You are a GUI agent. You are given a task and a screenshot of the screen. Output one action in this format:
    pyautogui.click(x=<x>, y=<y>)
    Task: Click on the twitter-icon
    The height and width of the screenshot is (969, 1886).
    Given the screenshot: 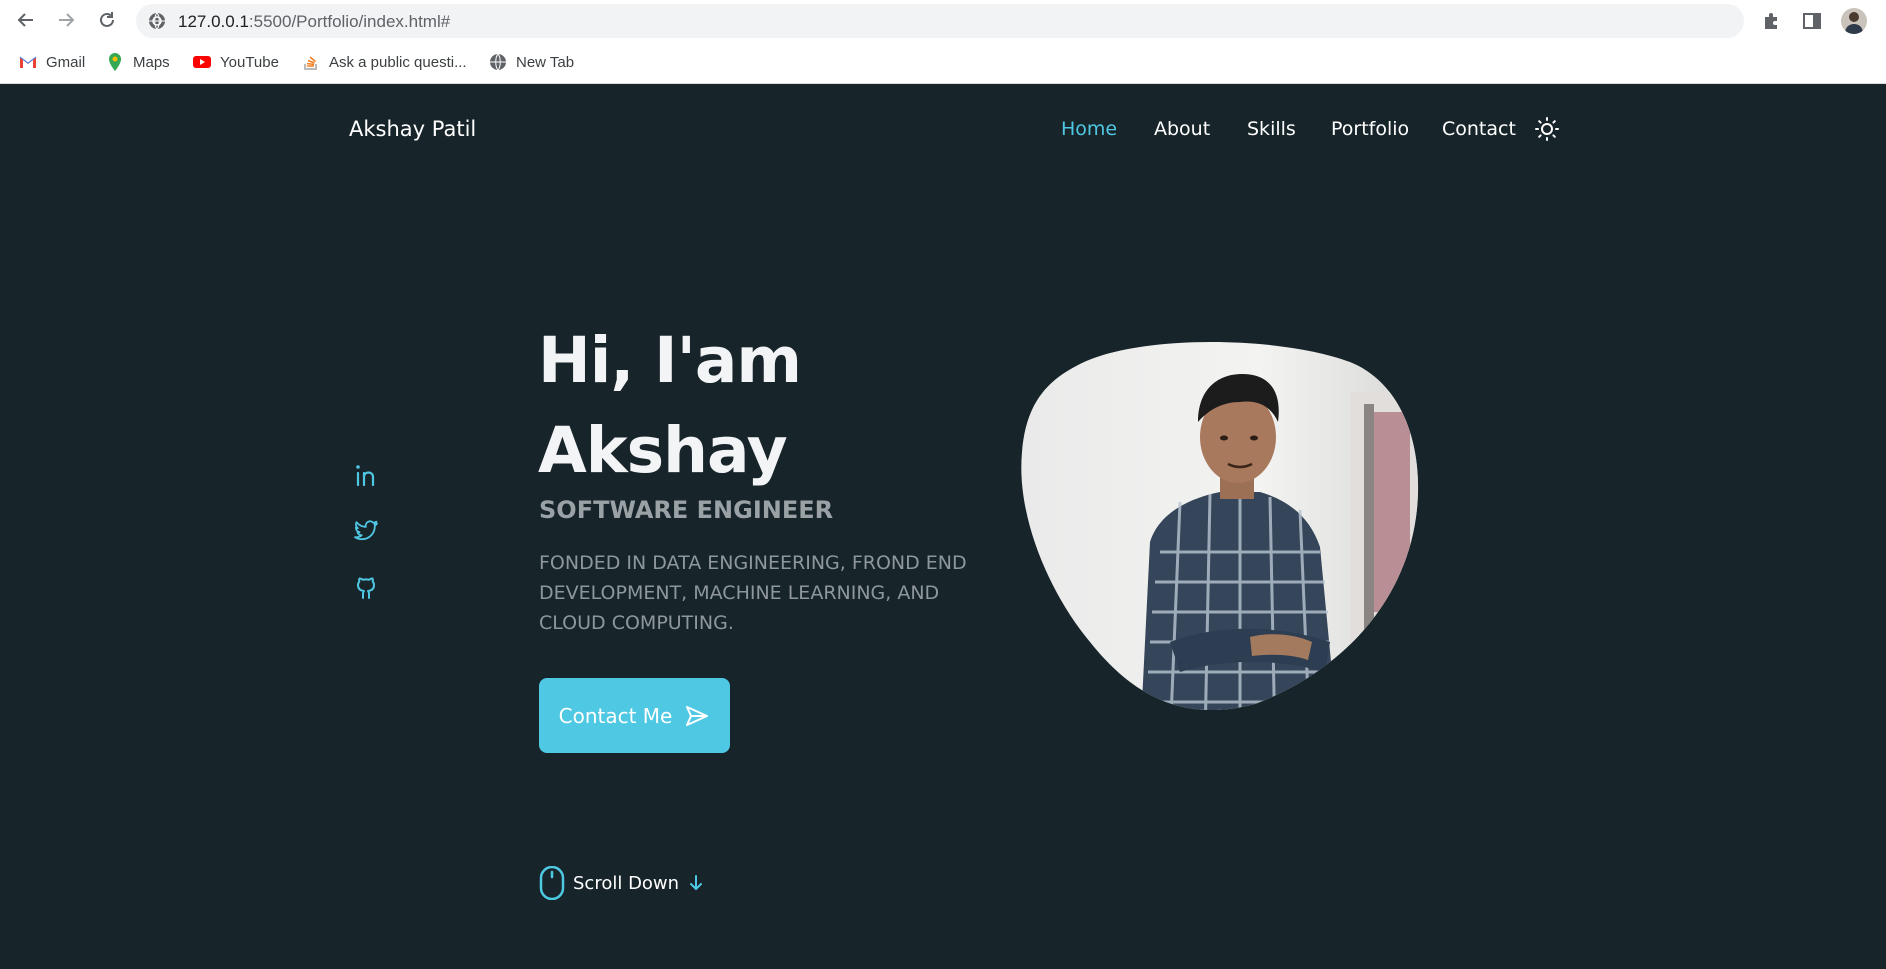 What is the action you would take?
    pyautogui.click(x=367, y=531)
    